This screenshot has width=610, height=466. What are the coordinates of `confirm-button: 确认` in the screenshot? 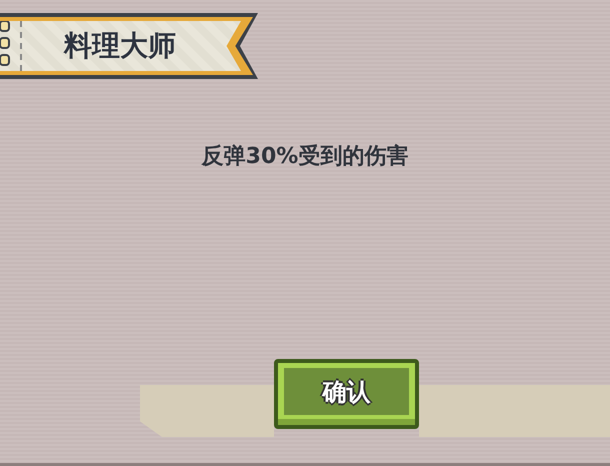 It's located at (346, 394).